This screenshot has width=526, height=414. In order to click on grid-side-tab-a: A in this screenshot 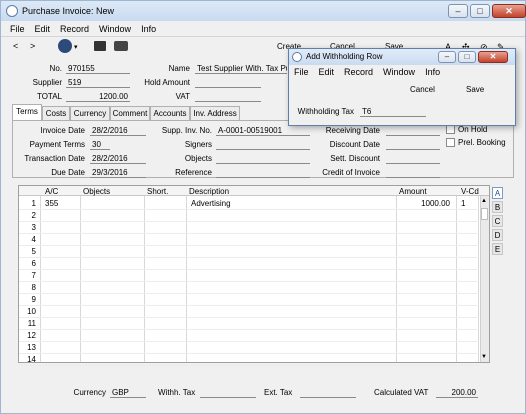, I will do `click(497, 193)`.